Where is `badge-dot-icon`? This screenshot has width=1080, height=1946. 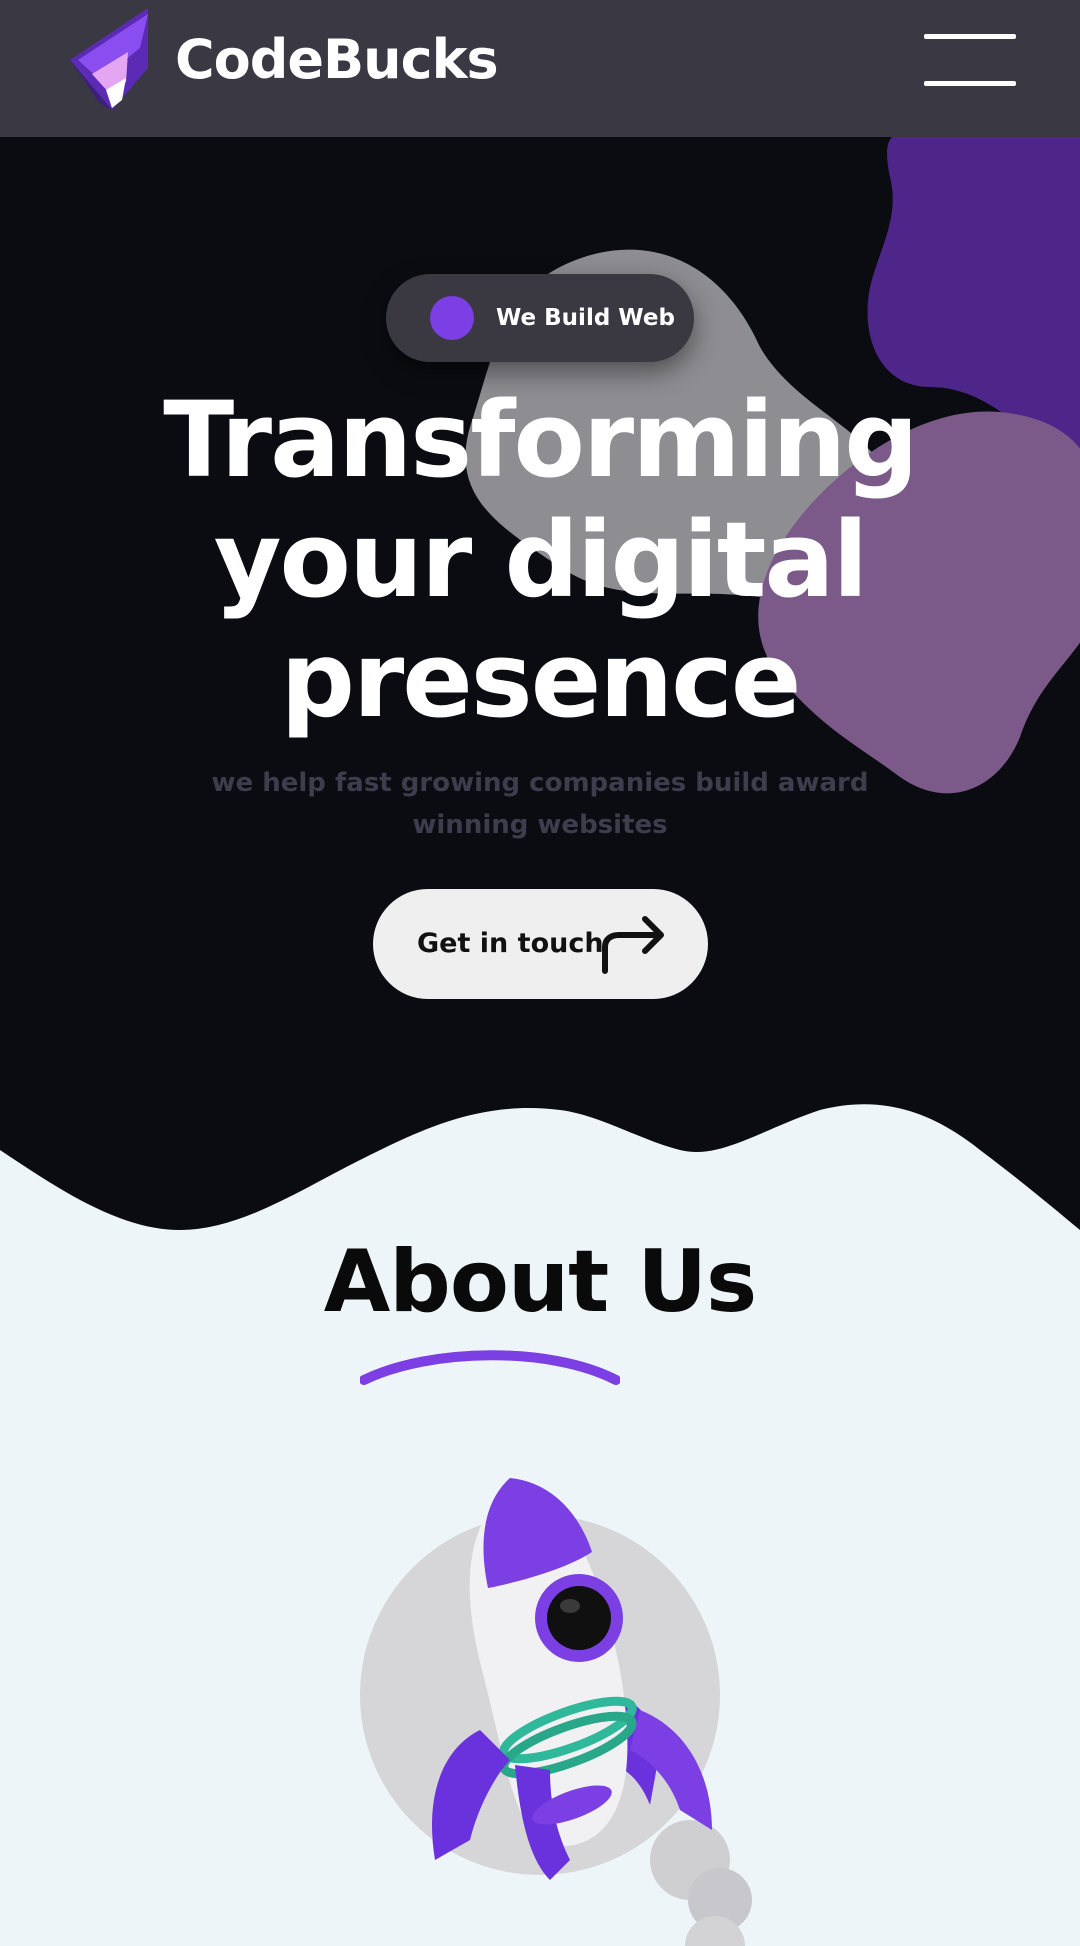
badge-dot-icon is located at coordinates (452, 318).